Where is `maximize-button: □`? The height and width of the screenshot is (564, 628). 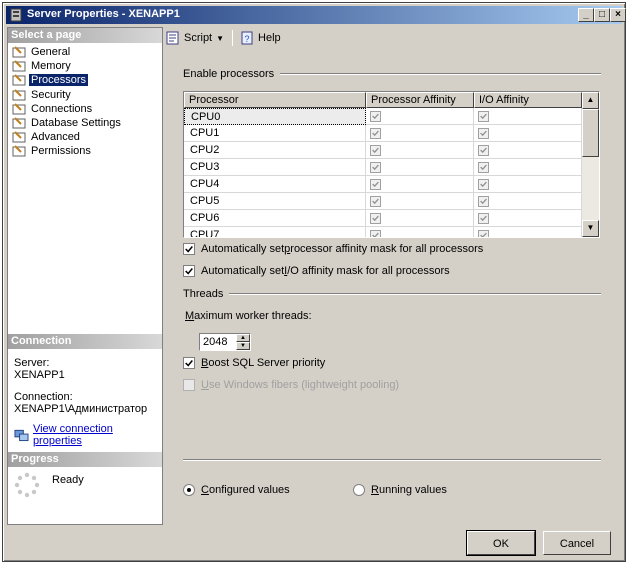 maximize-button: □ is located at coordinates (602, 15).